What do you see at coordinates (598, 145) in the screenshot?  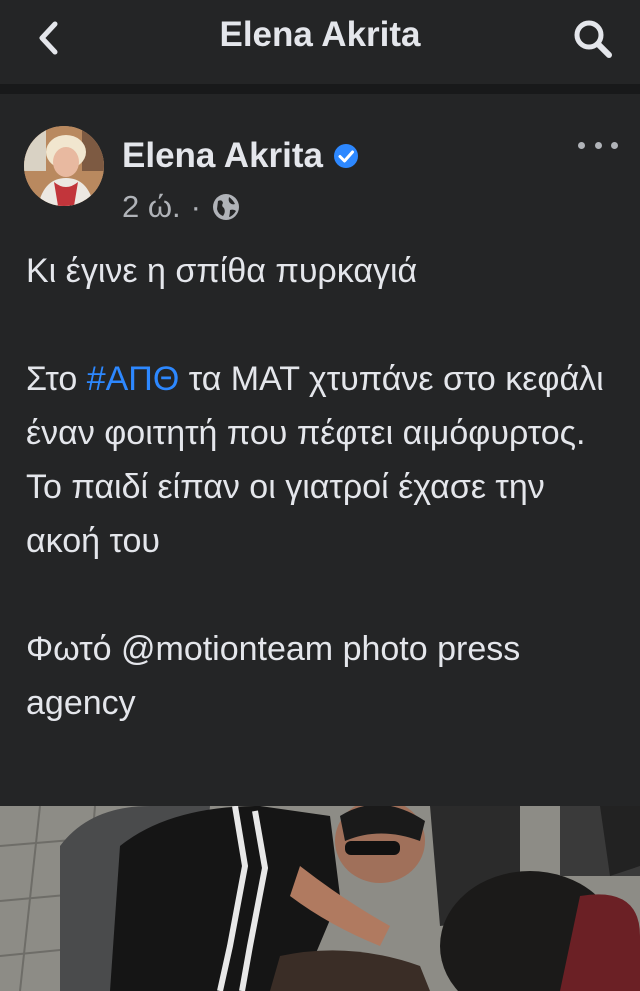 I see `more-options-button` at bounding box center [598, 145].